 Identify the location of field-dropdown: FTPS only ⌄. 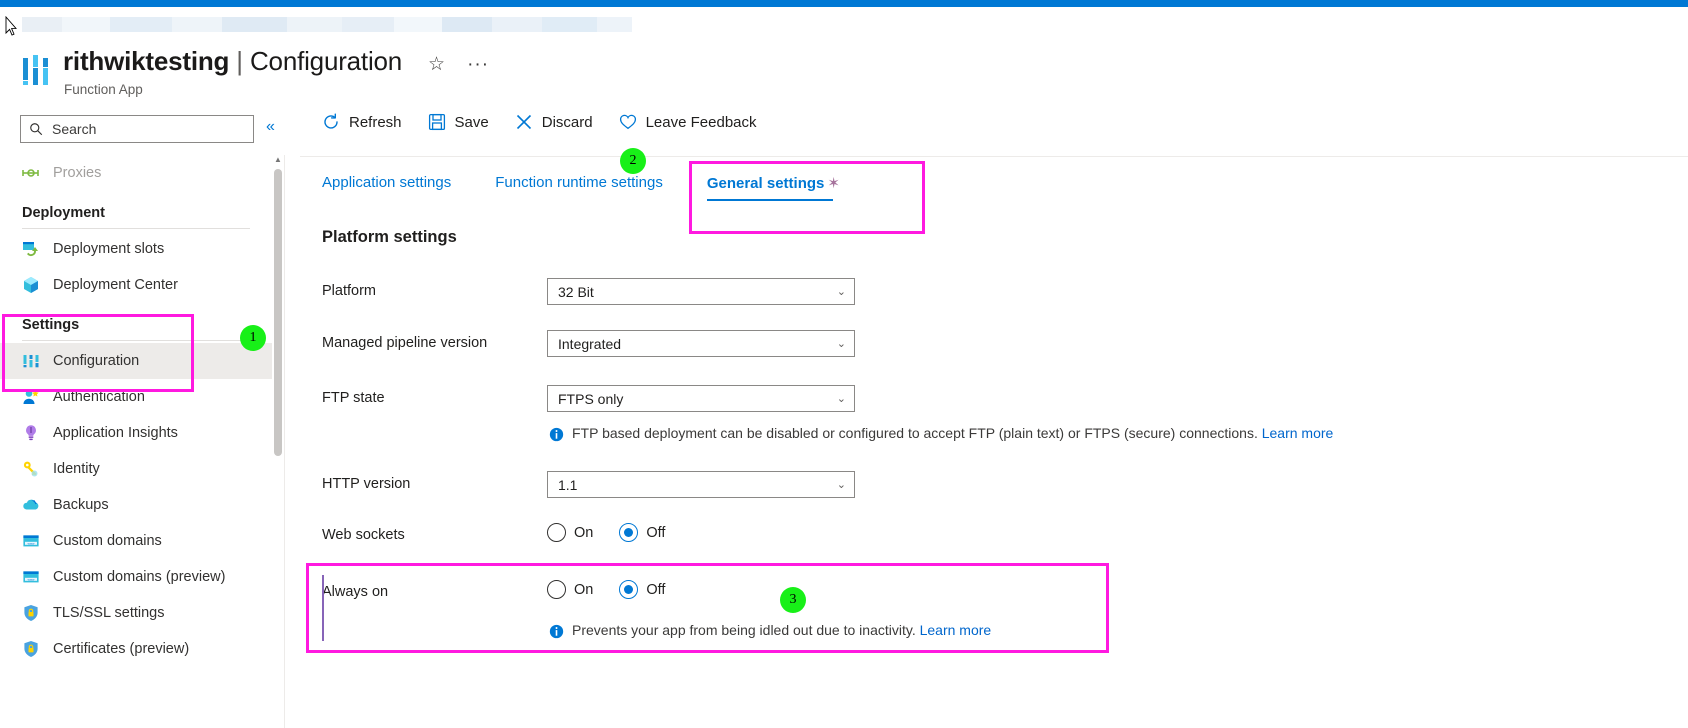
(701, 398).